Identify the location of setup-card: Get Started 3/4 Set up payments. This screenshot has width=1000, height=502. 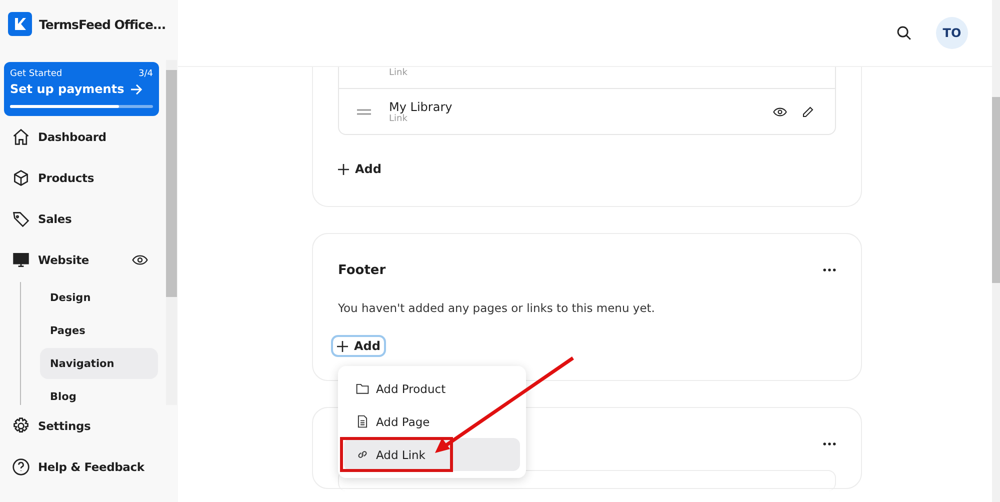
(81, 89).